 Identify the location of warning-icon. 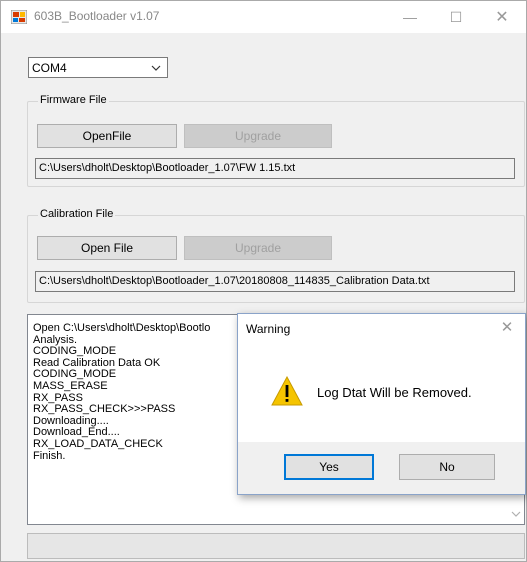
(287, 391).